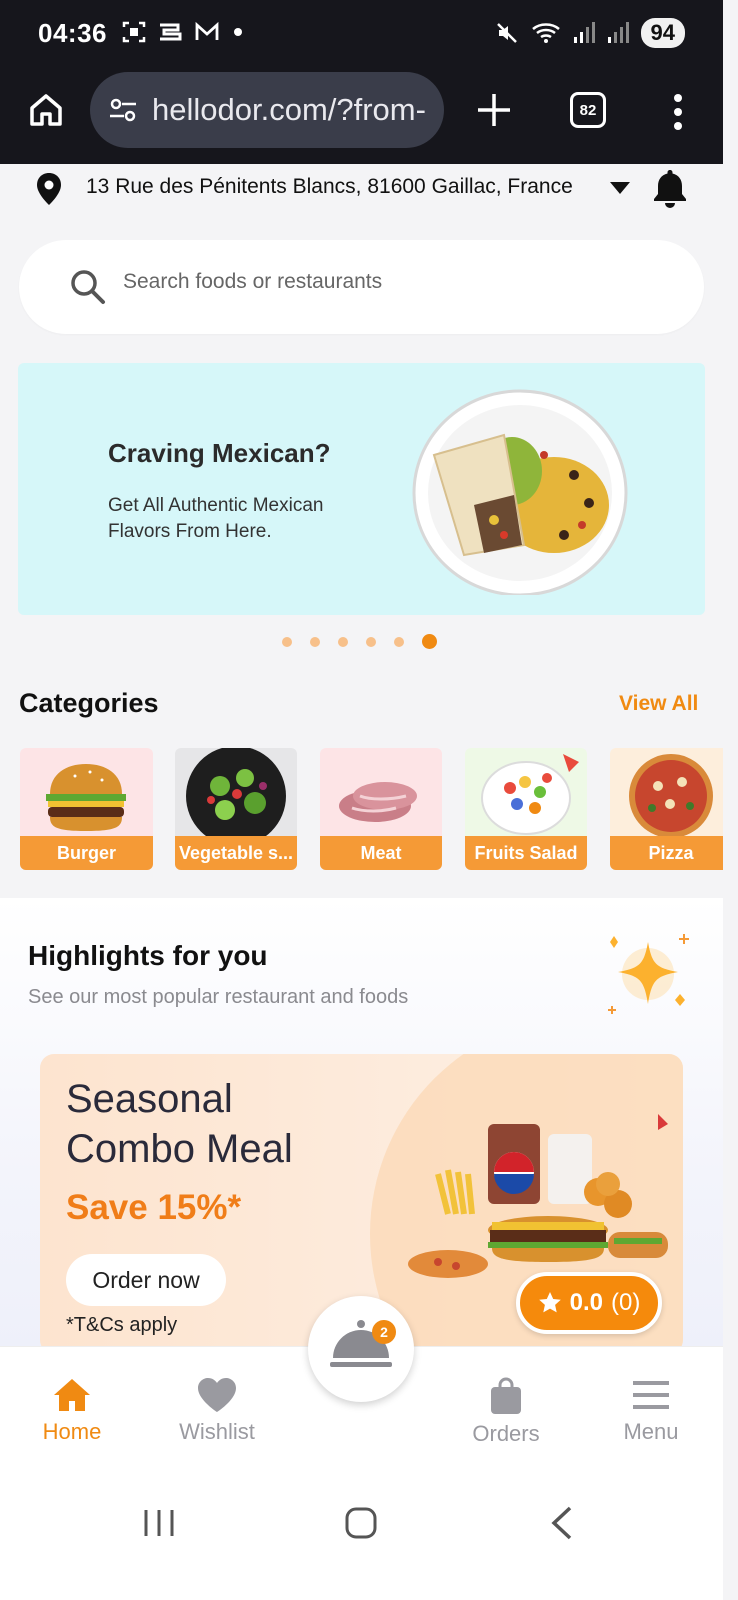 The image size is (738, 1600). I want to click on app-notification-icon, so click(171, 32).